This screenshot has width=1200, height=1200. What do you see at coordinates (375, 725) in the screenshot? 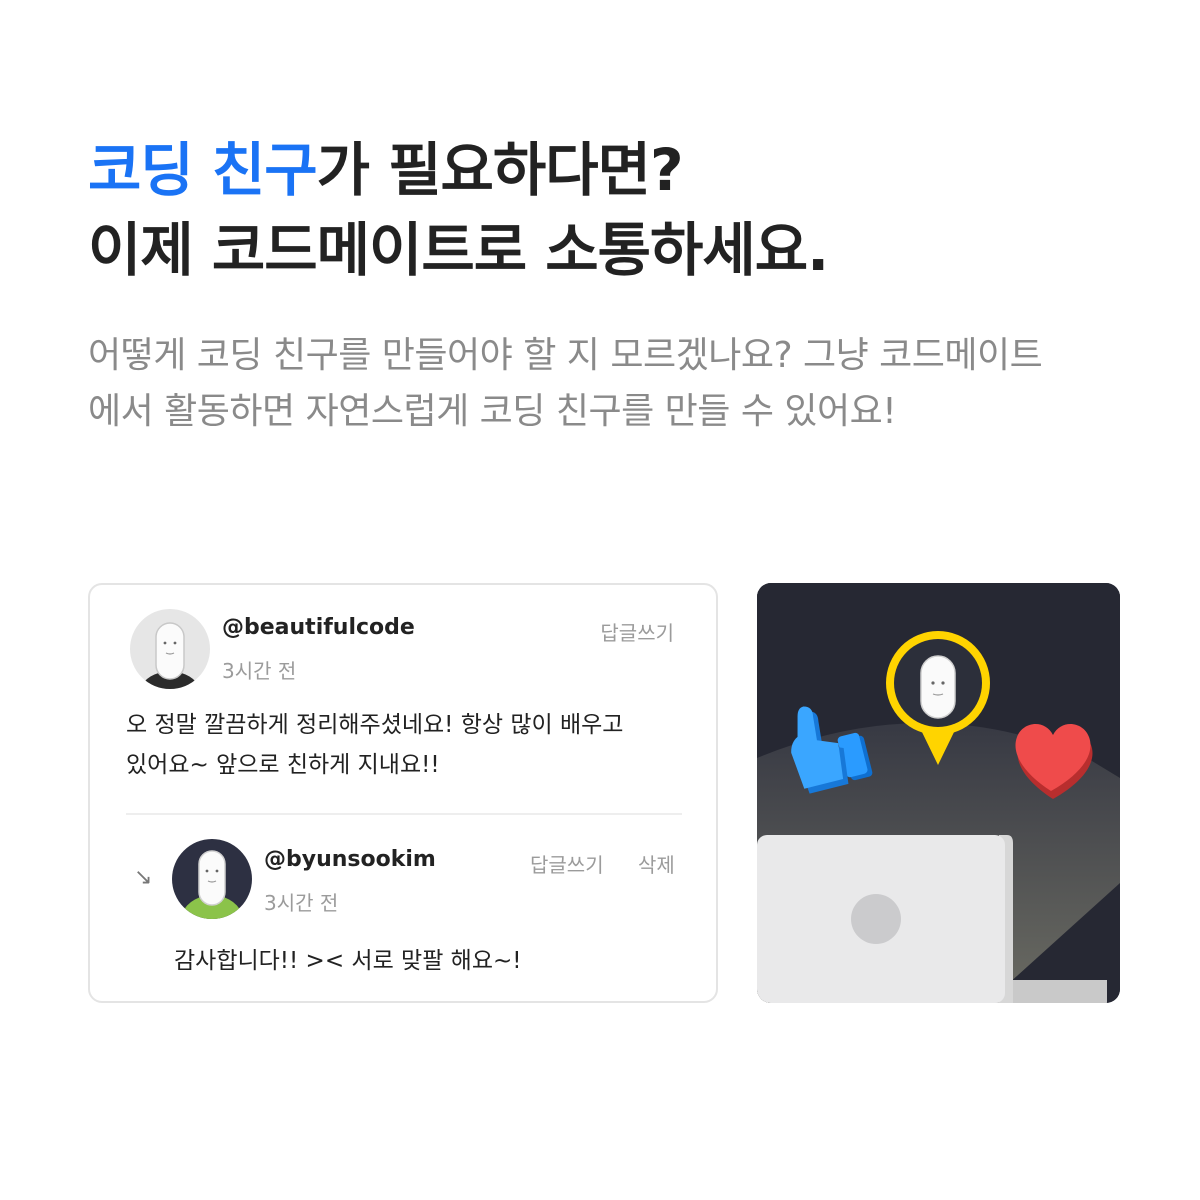
I see `comment-body-line-1: 오 정말 깔끔하게 정리해주셨네요! 항상 많이 배우고` at bounding box center [375, 725].